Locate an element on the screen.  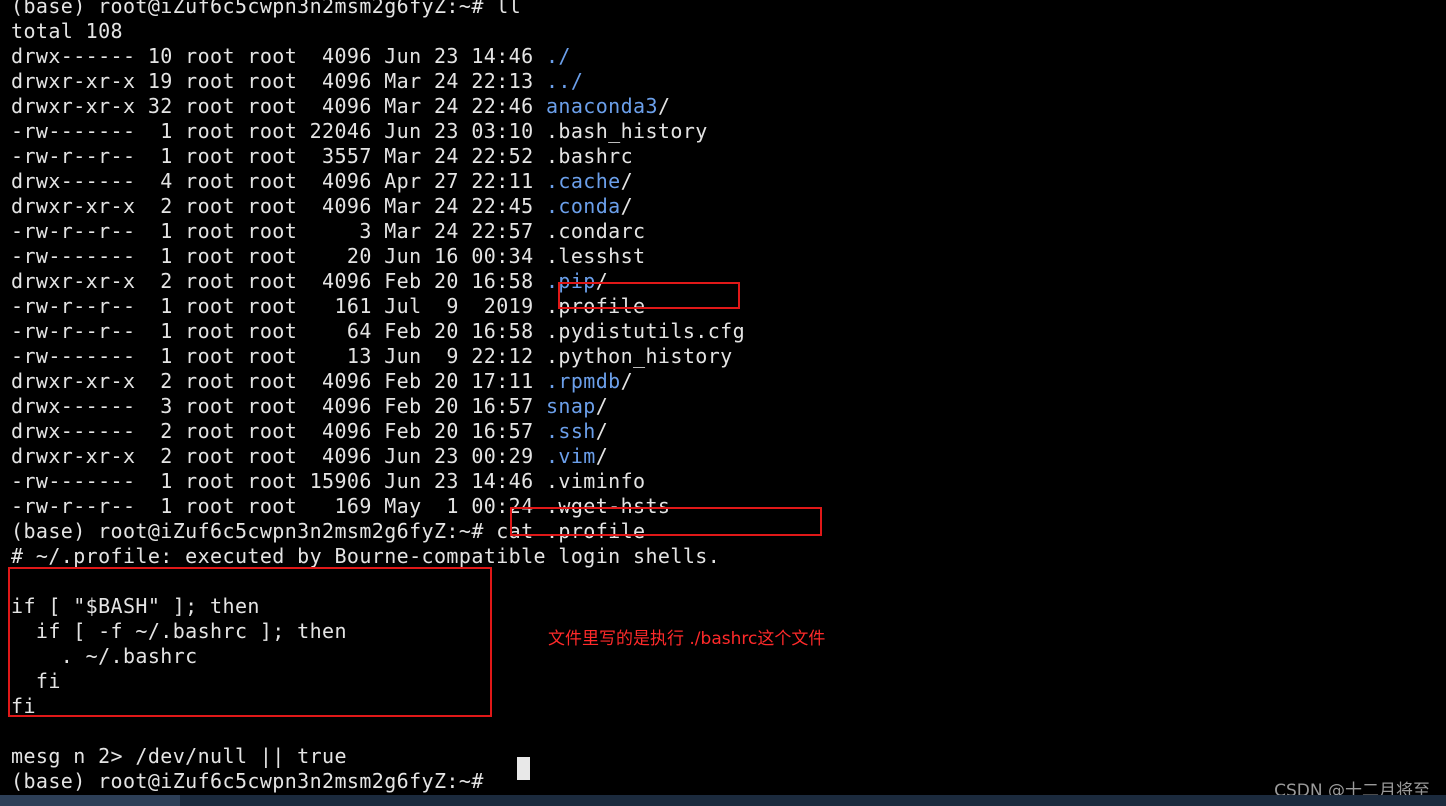
directory-name: anaconda3 is located at coordinates (601, 106).